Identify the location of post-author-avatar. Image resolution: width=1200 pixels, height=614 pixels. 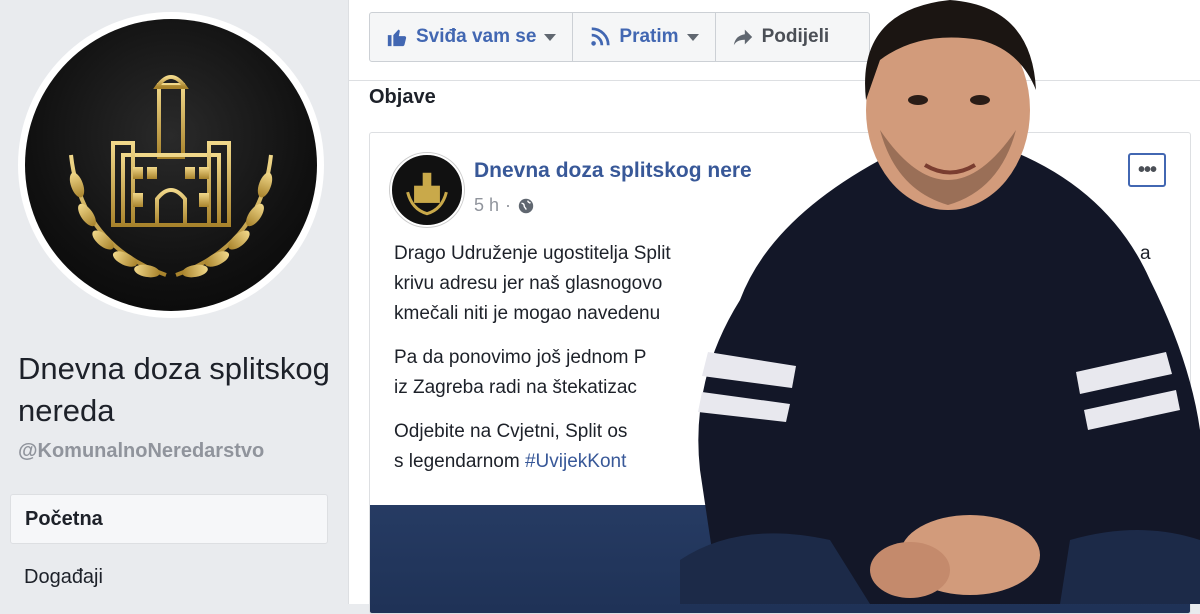
(427, 190).